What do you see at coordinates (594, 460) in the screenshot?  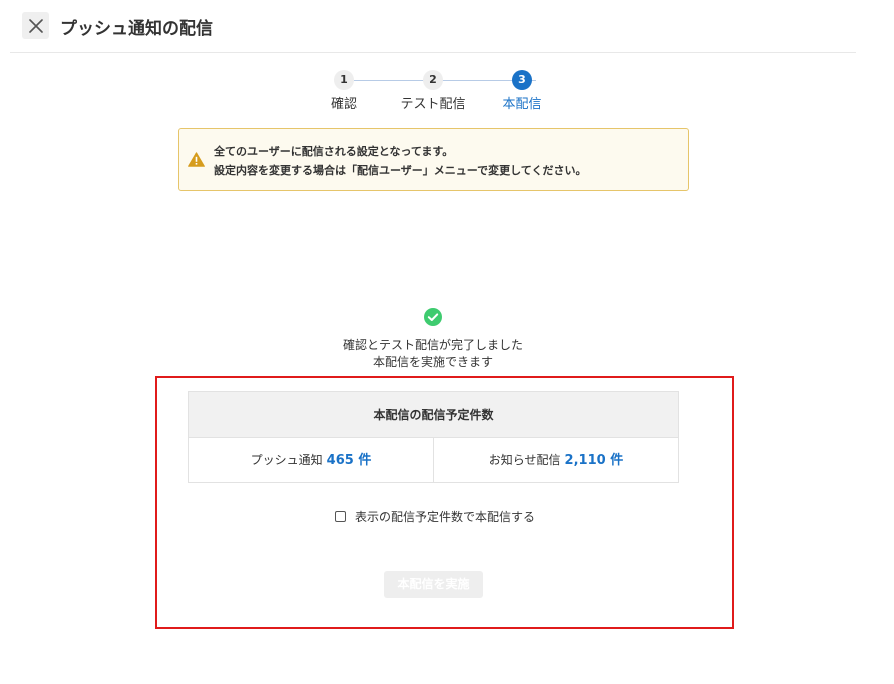 I see `notice-count-value: 2,110 件` at bounding box center [594, 460].